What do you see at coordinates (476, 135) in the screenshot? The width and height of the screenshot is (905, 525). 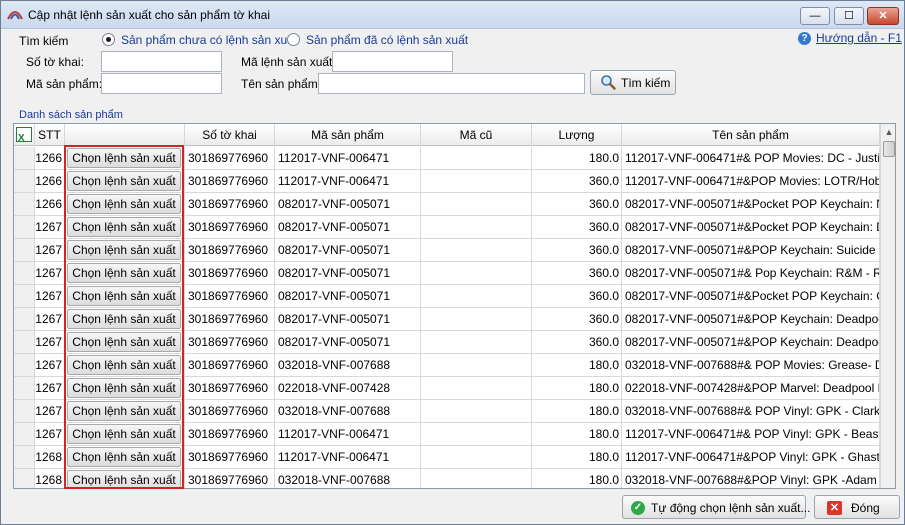 I see `header-ma-cu: Mã cũ` at bounding box center [476, 135].